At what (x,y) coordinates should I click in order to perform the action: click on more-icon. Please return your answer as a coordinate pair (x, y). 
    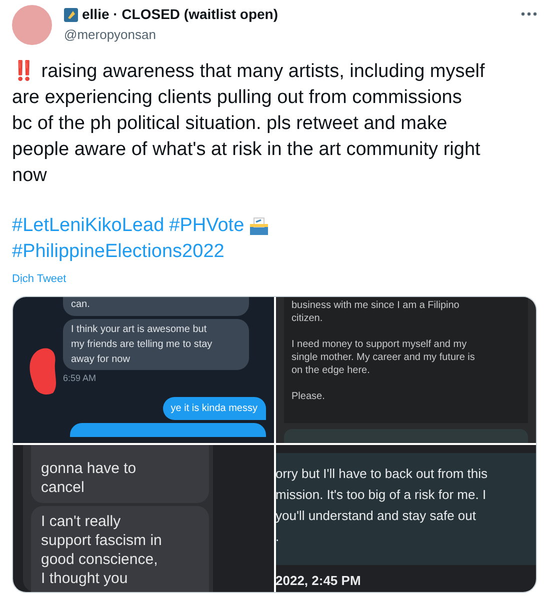
    Looking at the image, I should click on (529, 14).